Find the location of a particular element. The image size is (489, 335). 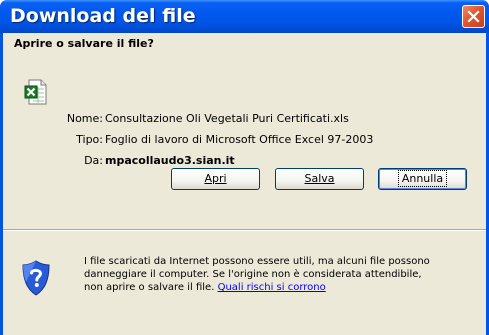

type-label: Tipo: is located at coordinates (89, 139).